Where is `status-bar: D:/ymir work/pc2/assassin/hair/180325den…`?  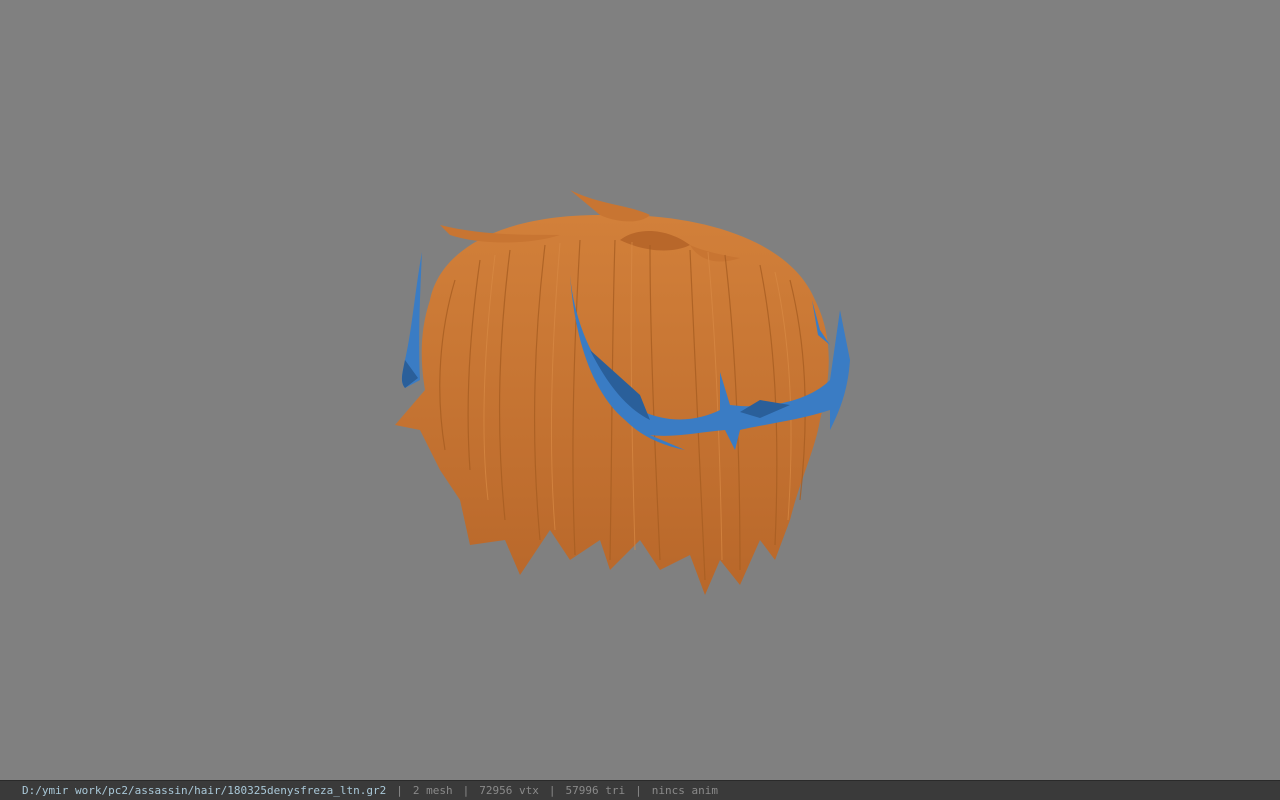
status-bar: D:/ymir work/pc2/assassin/hair/180325den… is located at coordinates (640, 790).